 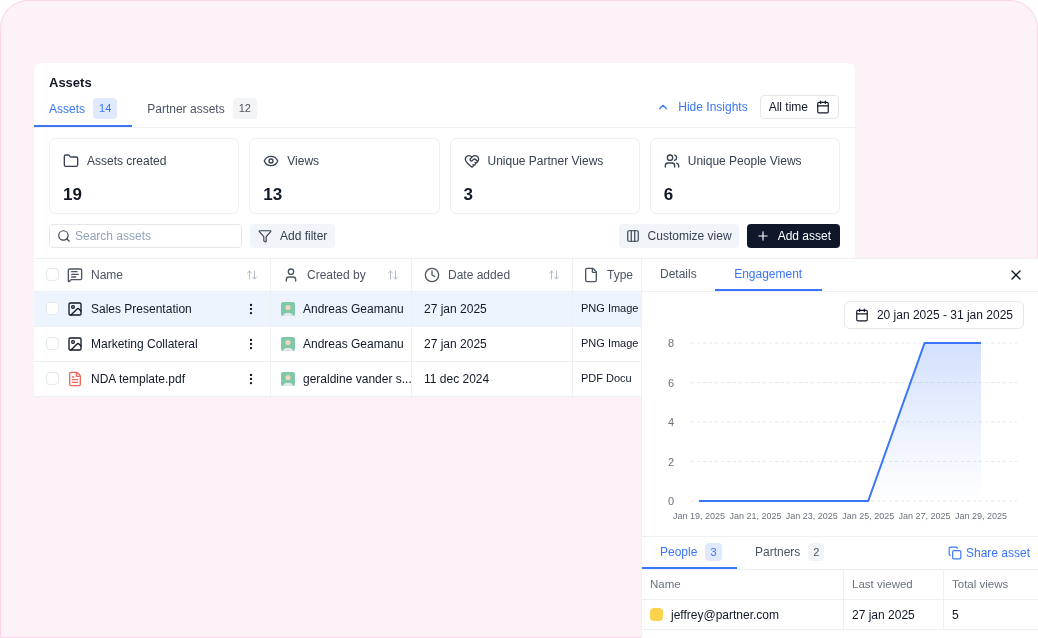 What do you see at coordinates (105, 108) in the screenshot?
I see `count-badge: 14` at bounding box center [105, 108].